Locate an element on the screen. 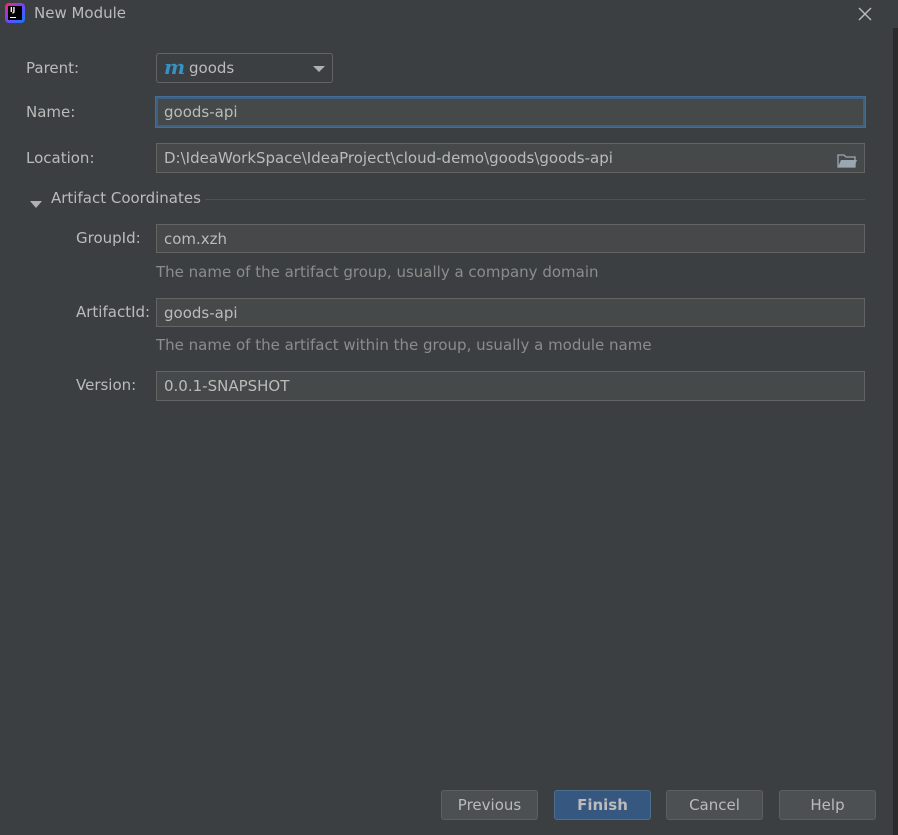  version-label: Version: is located at coordinates (106, 385).